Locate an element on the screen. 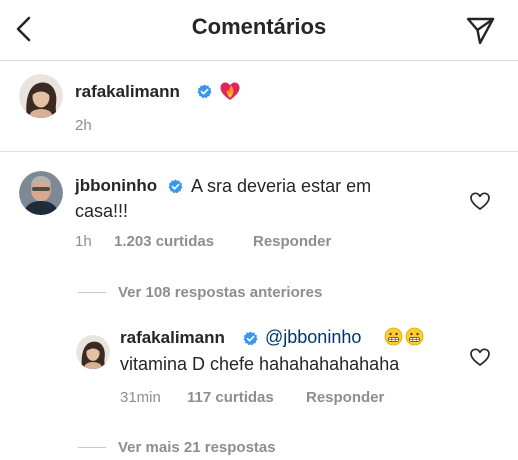  reply-text: vitamina D chefe hahahahahahaha is located at coordinates (260, 364).